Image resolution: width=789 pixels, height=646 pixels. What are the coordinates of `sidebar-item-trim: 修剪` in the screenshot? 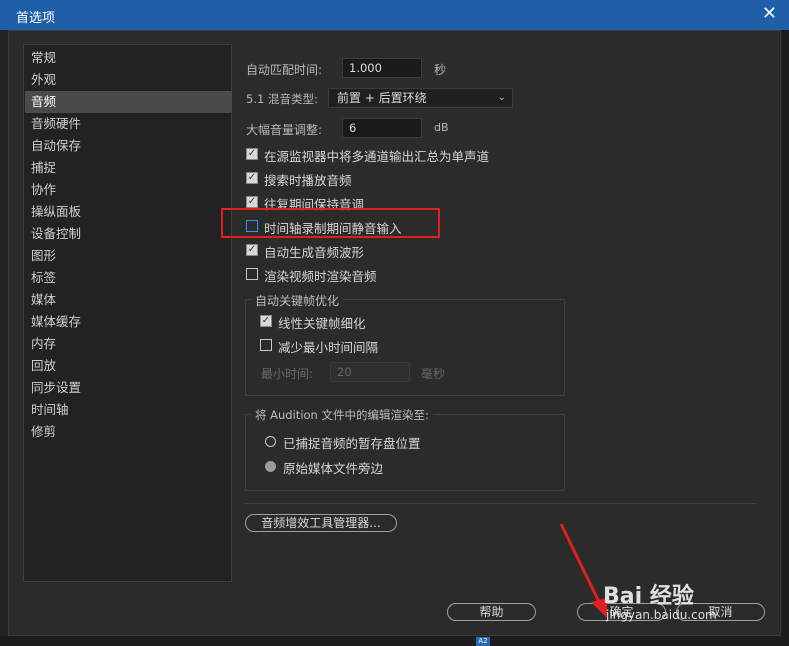 It's located at (128, 432).